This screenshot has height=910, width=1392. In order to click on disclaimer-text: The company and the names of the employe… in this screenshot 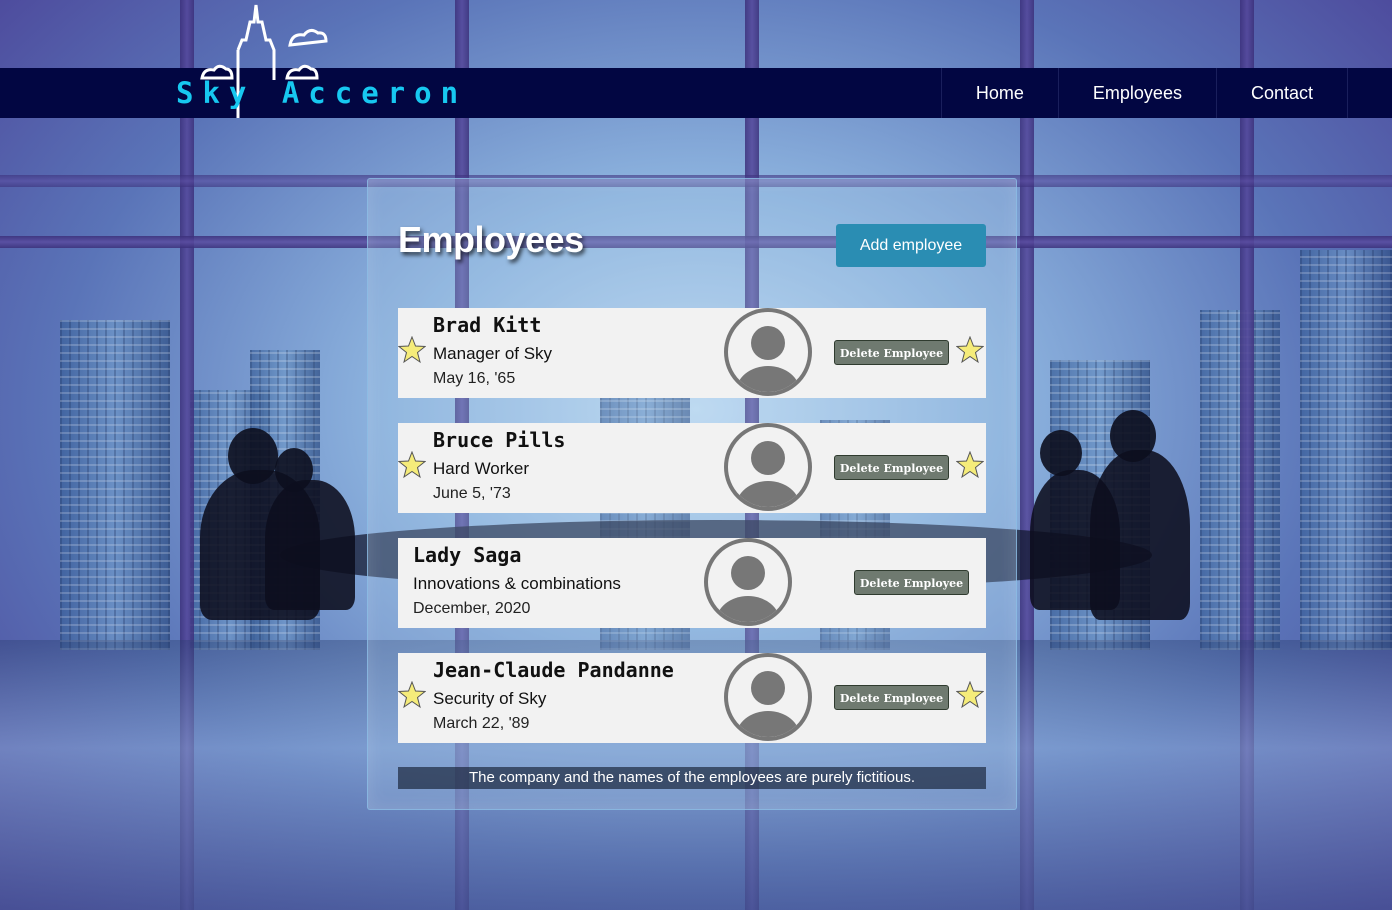, I will do `click(692, 778)`.